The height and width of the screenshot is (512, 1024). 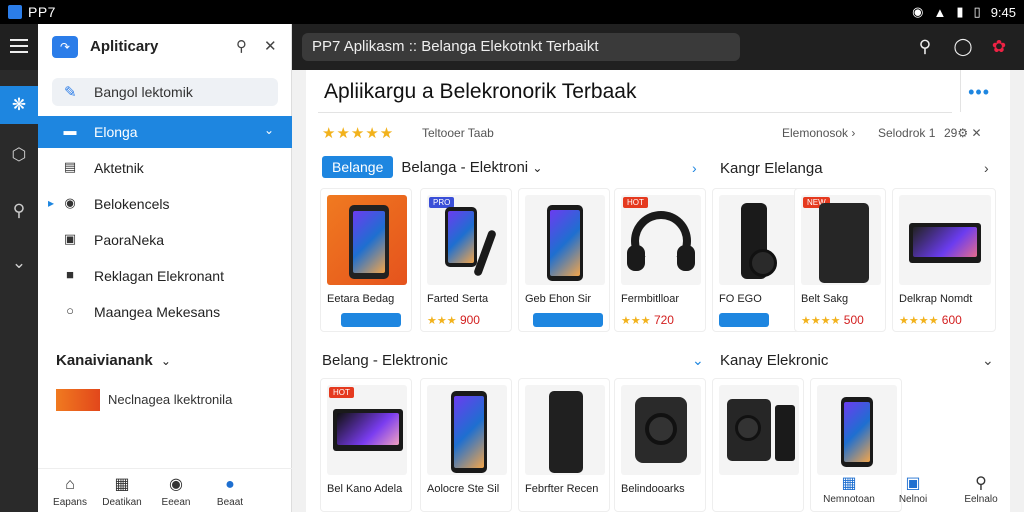 I want to click on product-name: Aolocre Ste Sil, so click(x=463, y=489).